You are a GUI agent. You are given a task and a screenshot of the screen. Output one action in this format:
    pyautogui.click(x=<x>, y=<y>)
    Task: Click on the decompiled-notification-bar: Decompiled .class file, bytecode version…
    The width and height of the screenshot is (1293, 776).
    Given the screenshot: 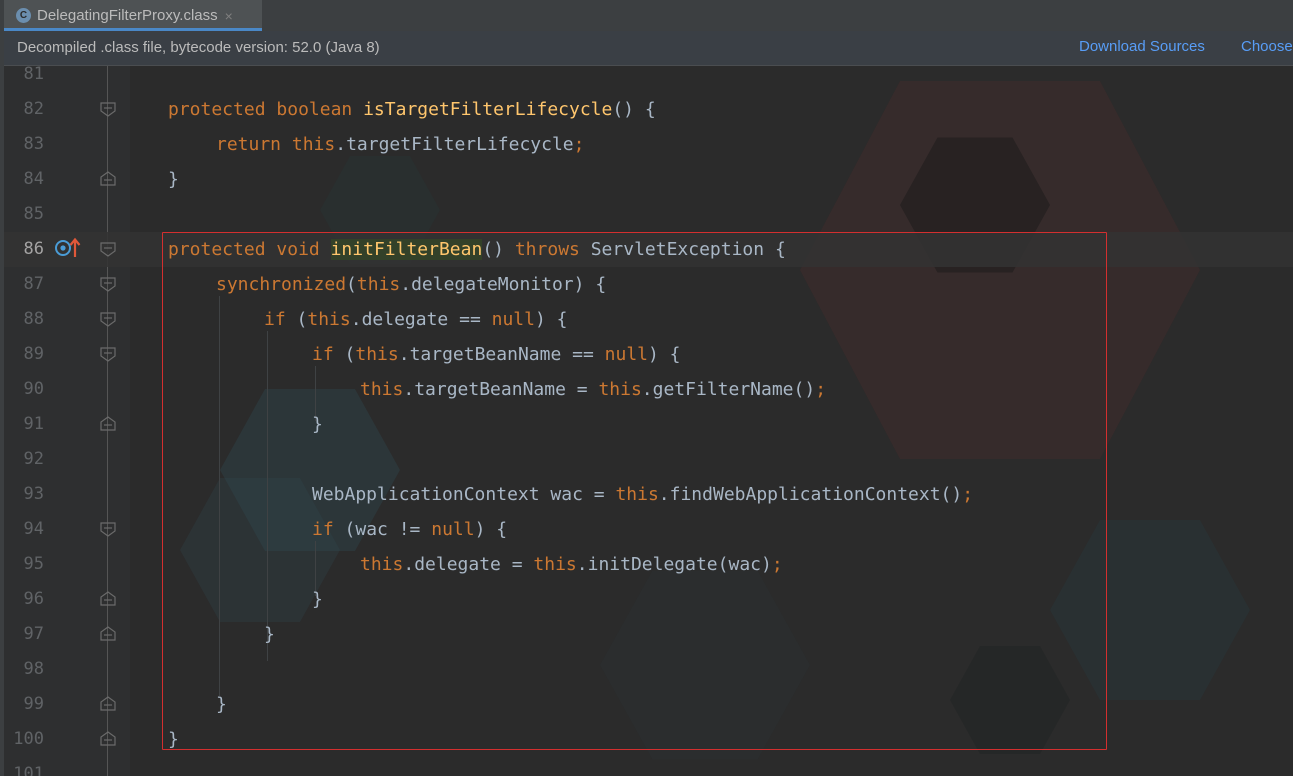 What is the action you would take?
    pyautogui.click(x=648, y=48)
    